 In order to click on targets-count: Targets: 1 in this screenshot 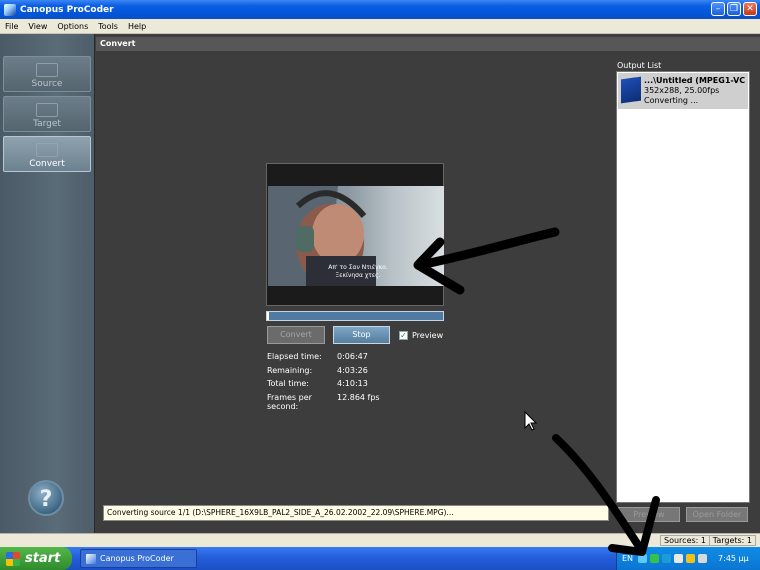, I will do `click(732, 540)`.